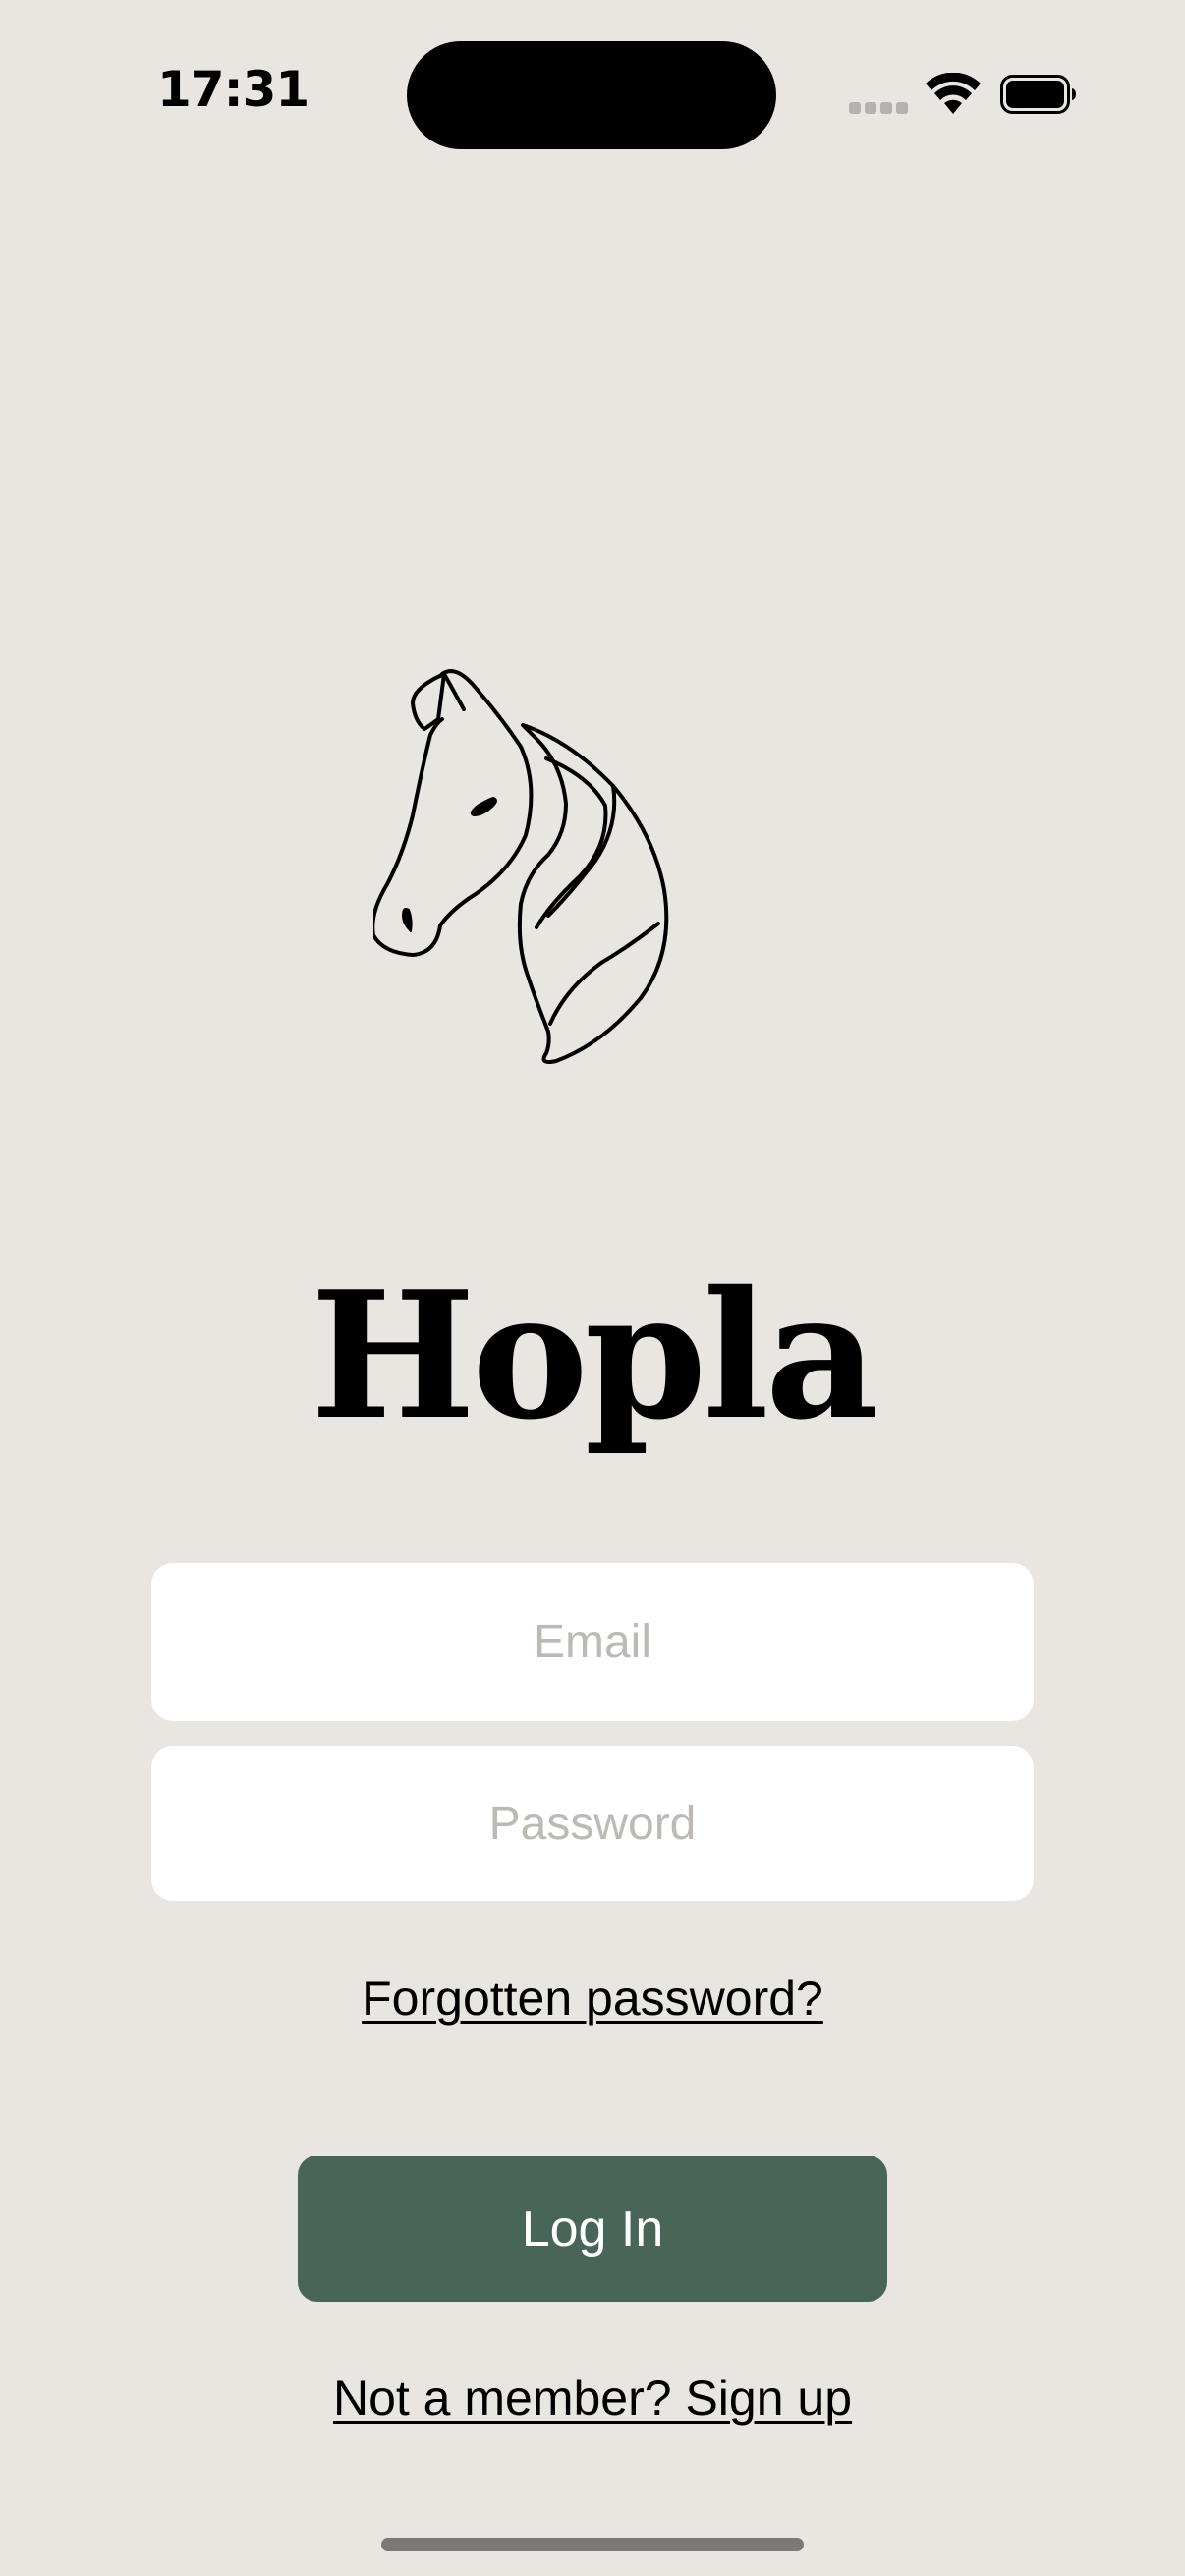  I want to click on email-field, so click(592, 1642).